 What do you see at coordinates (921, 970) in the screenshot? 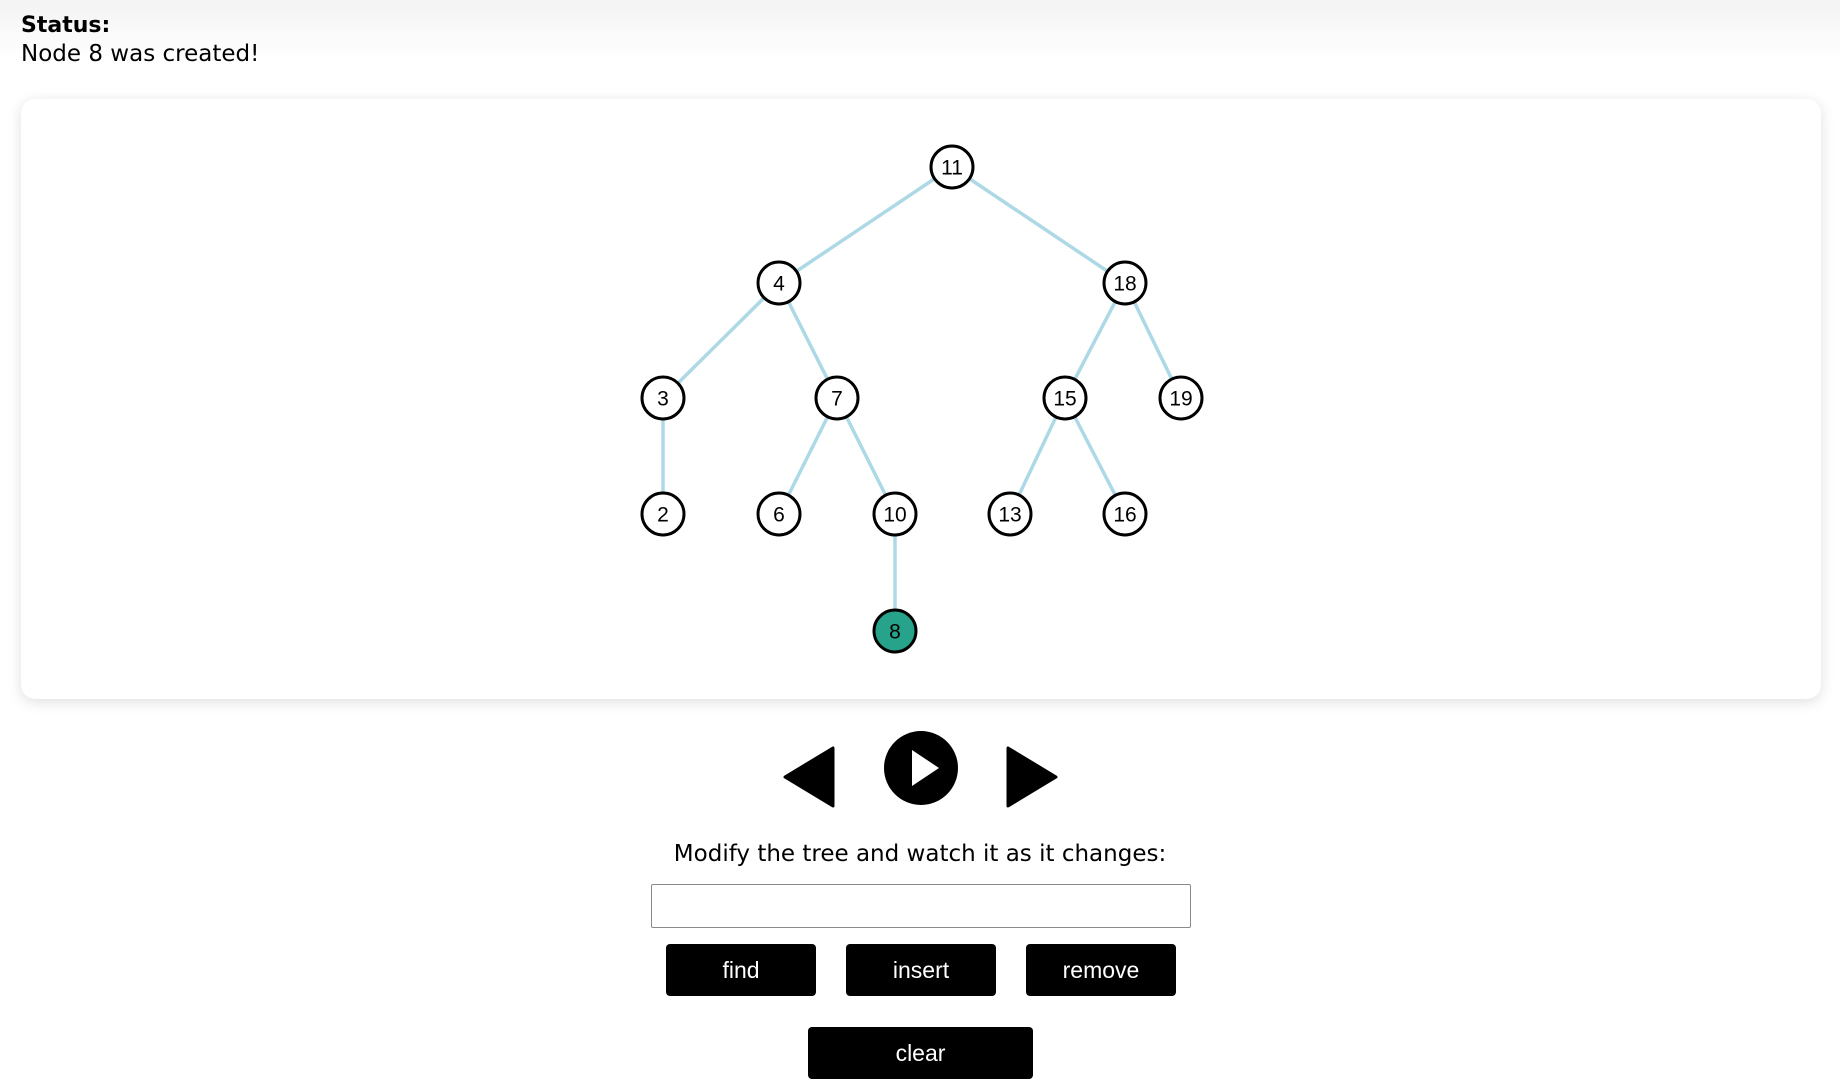
I see `insert-button: insert` at bounding box center [921, 970].